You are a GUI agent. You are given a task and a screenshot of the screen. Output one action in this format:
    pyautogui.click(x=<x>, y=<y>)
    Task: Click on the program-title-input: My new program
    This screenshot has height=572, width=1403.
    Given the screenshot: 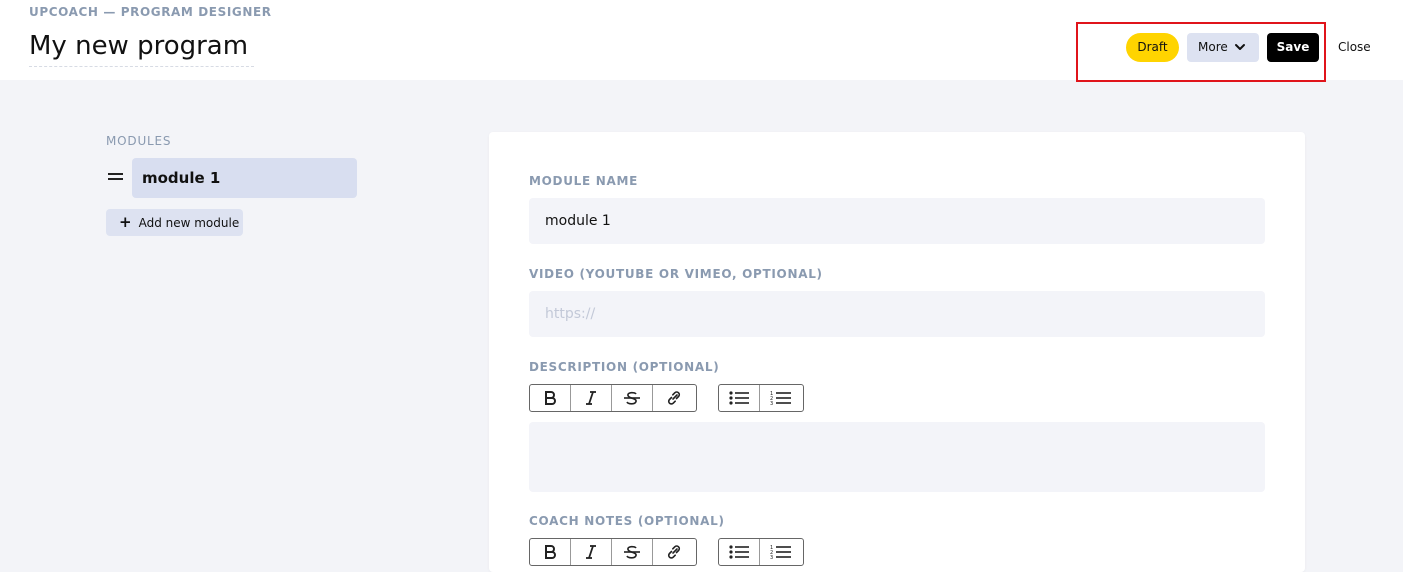 What is the action you would take?
    pyautogui.click(x=141, y=48)
    